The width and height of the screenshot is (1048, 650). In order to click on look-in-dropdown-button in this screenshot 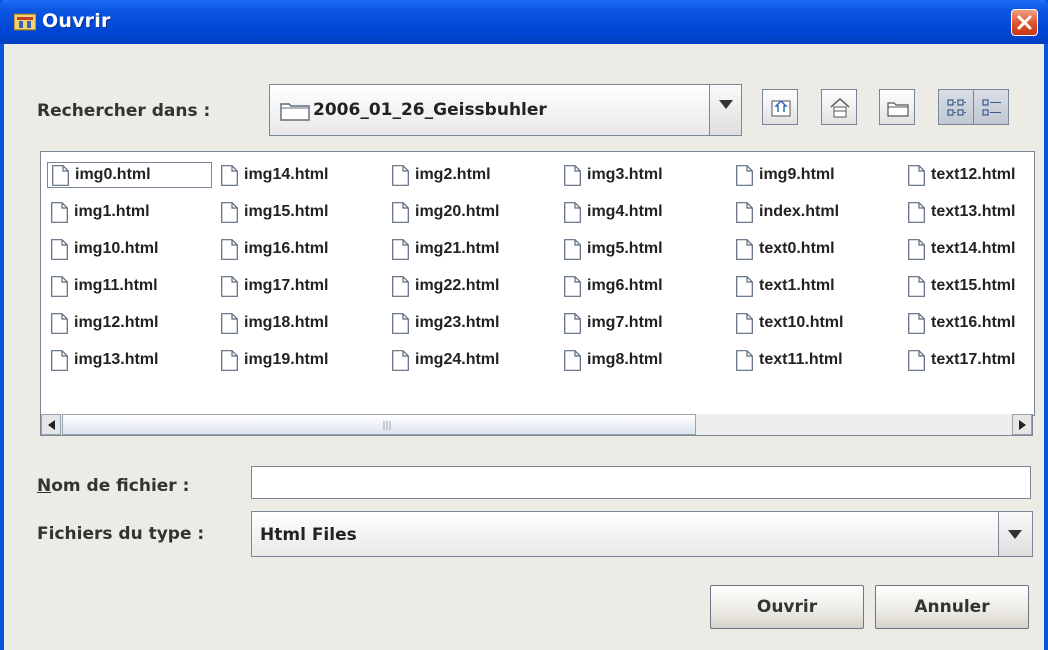, I will do `click(725, 110)`.